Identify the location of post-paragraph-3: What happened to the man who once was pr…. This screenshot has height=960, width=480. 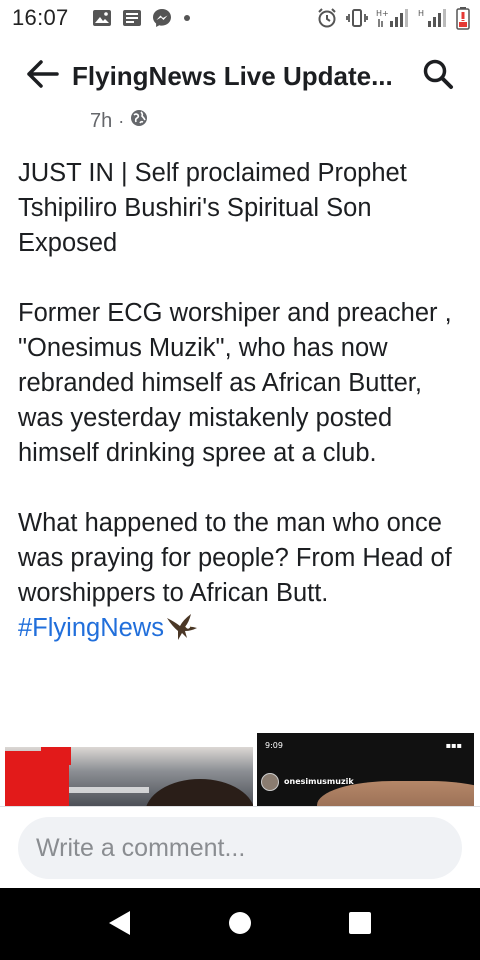
(235, 558).